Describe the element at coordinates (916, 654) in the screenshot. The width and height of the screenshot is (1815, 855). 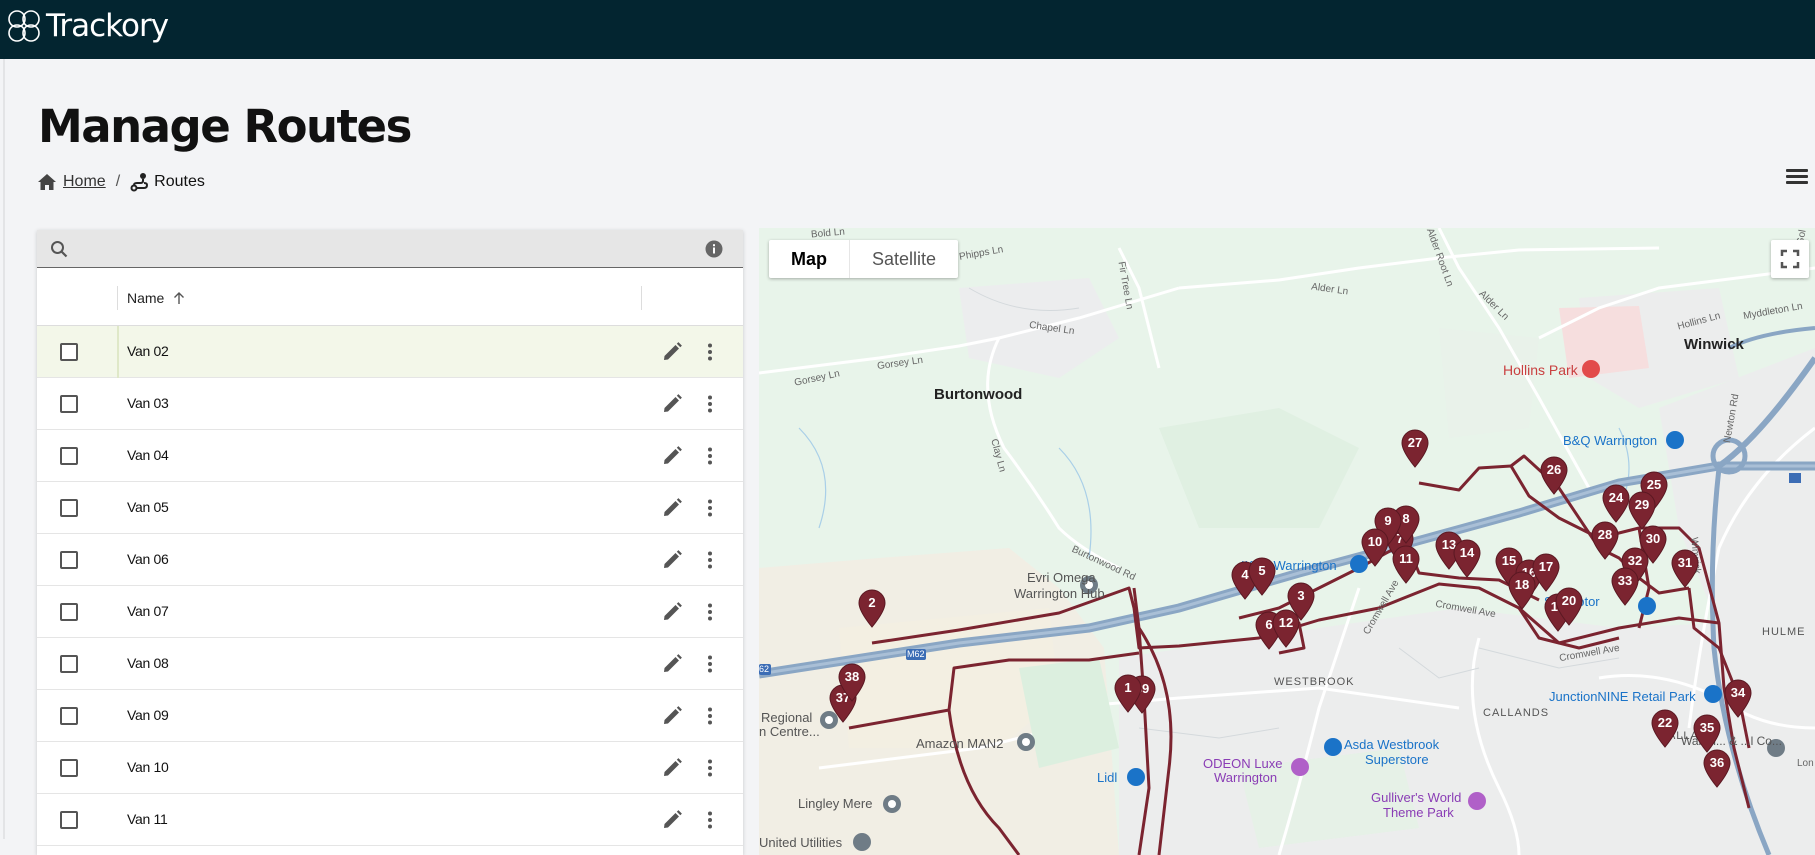
I see `map-road-m62: M62` at that location.